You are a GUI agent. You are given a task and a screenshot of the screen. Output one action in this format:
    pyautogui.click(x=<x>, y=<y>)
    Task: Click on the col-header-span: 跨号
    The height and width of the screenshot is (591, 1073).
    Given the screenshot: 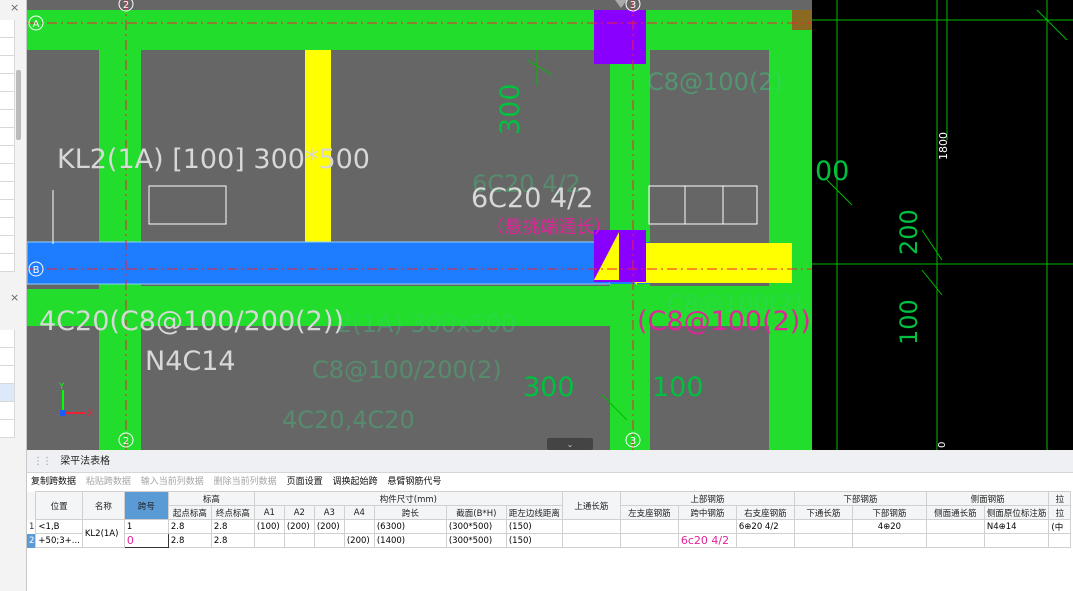 What is the action you would take?
    pyautogui.click(x=146, y=505)
    